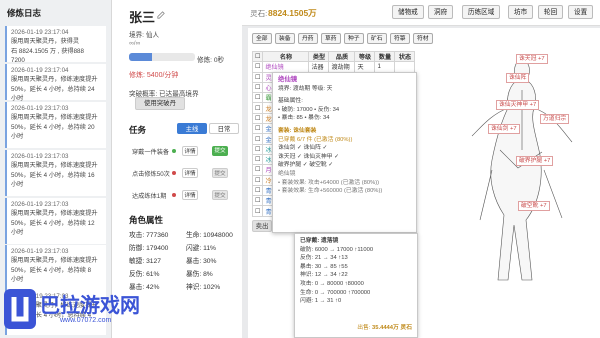  What do you see at coordinates (160, 103) in the screenshot?
I see `breakthrough-button: 使用突破丹` at bounding box center [160, 103].